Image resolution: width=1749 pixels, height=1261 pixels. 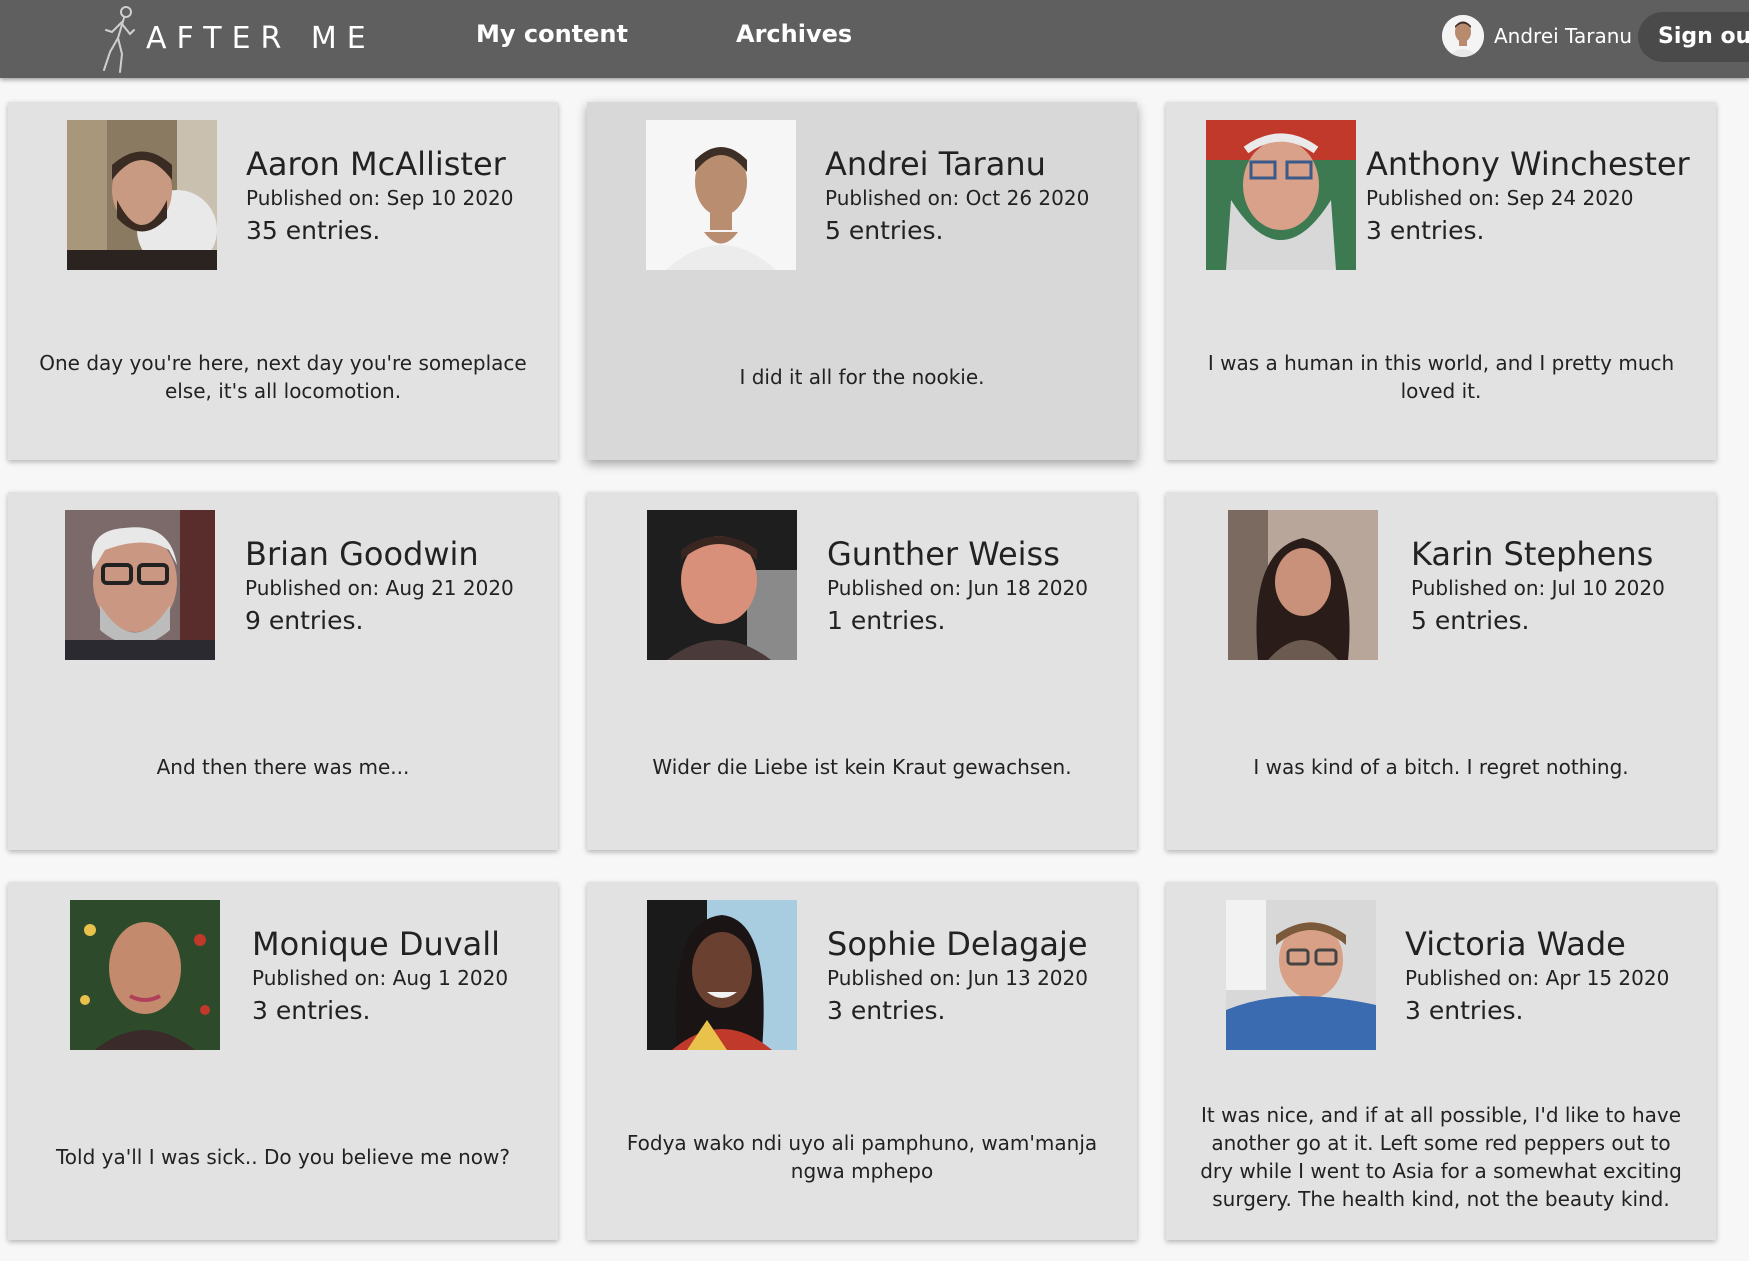 What do you see at coordinates (1441, 767) in the screenshot?
I see `profile-quote: I was kind of a bitch. I regret nothing.` at bounding box center [1441, 767].